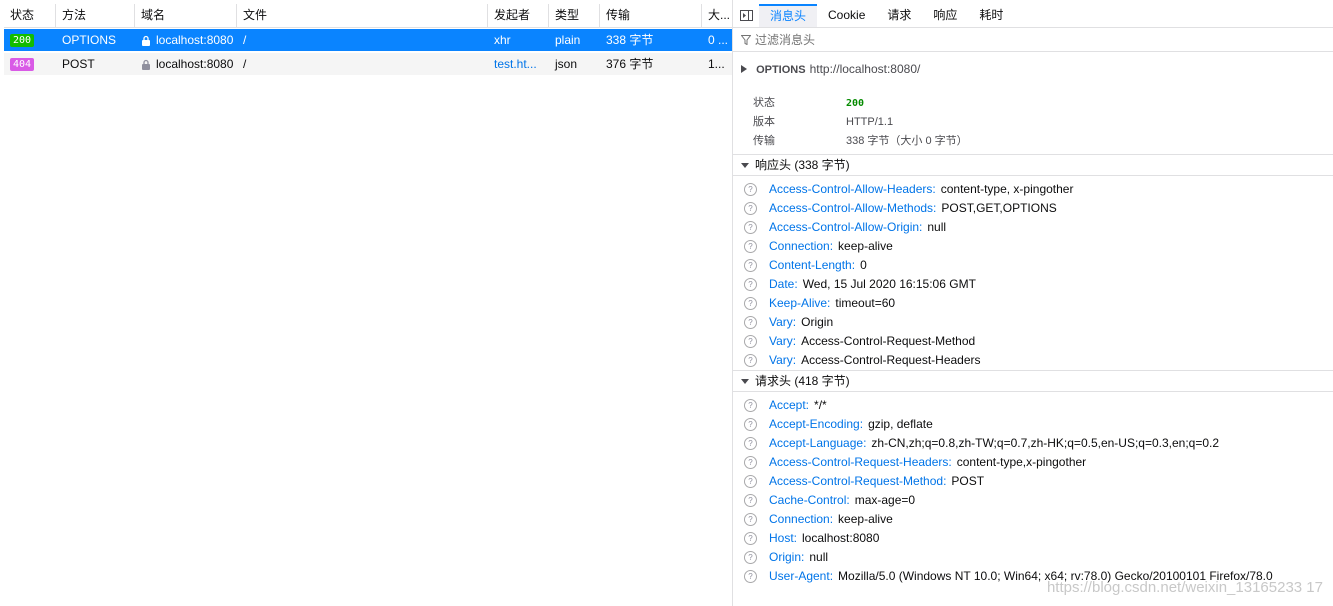  What do you see at coordinates (566, 64) in the screenshot?
I see `request-type: json` at bounding box center [566, 64].